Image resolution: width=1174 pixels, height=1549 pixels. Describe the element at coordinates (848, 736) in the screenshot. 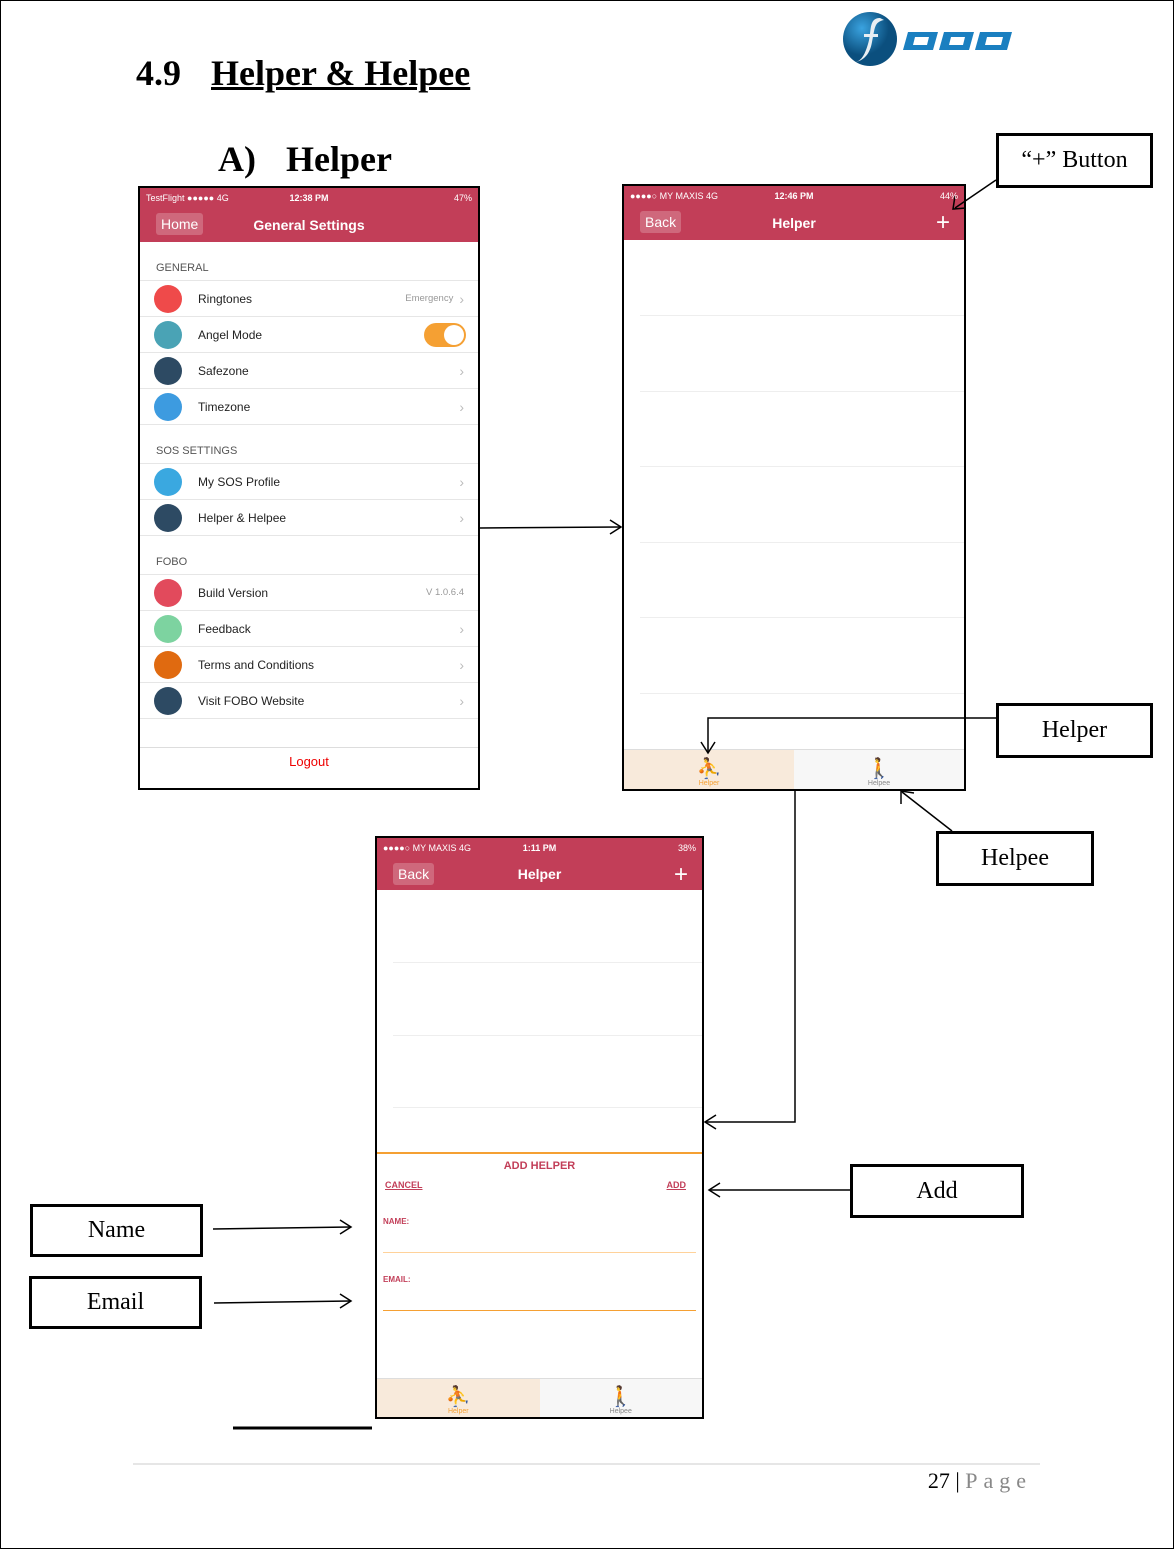

I see `arrow-to-helper-tab` at that location.